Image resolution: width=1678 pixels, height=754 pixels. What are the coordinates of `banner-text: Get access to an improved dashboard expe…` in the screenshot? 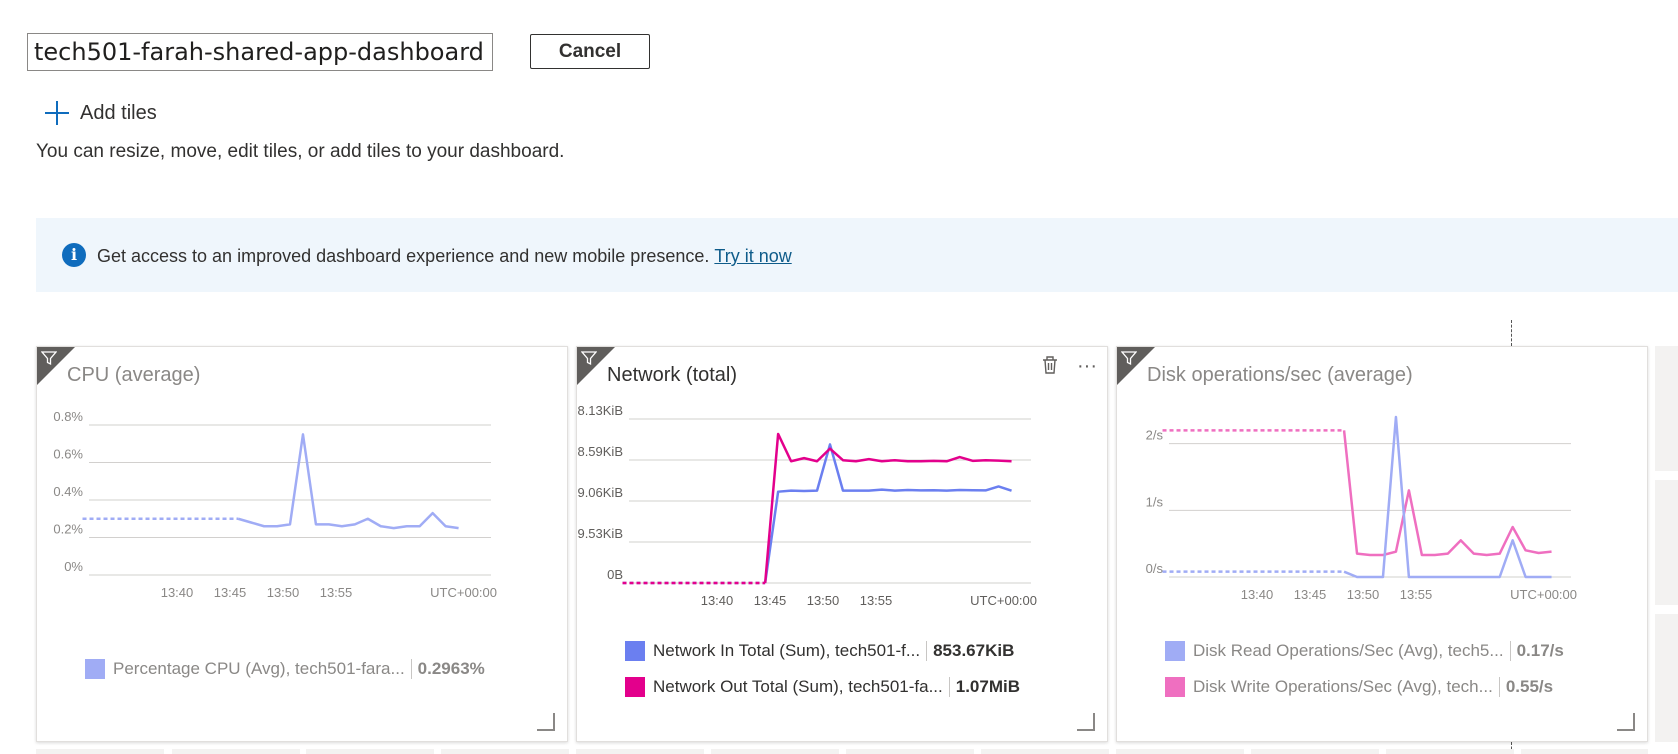 It's located at (403, 256).